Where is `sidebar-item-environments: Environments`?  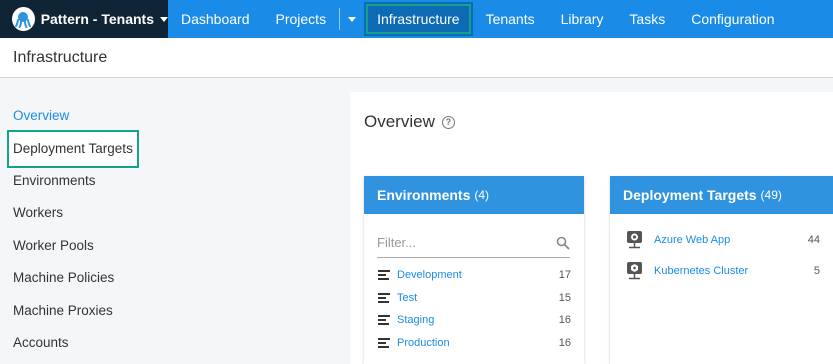
sidebar-item-environments: Environments is located at coordinates (170, 181).